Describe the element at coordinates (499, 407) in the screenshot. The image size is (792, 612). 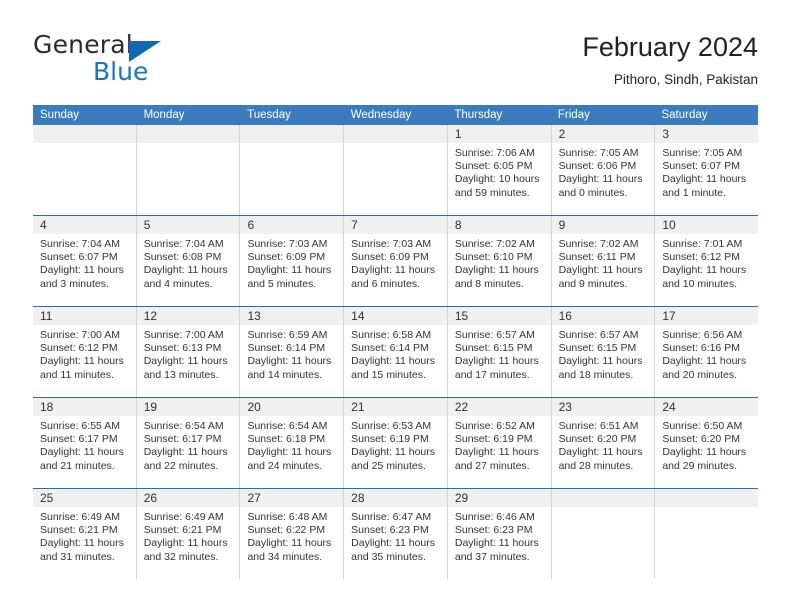
I see `day-number-band: 22` at that location.